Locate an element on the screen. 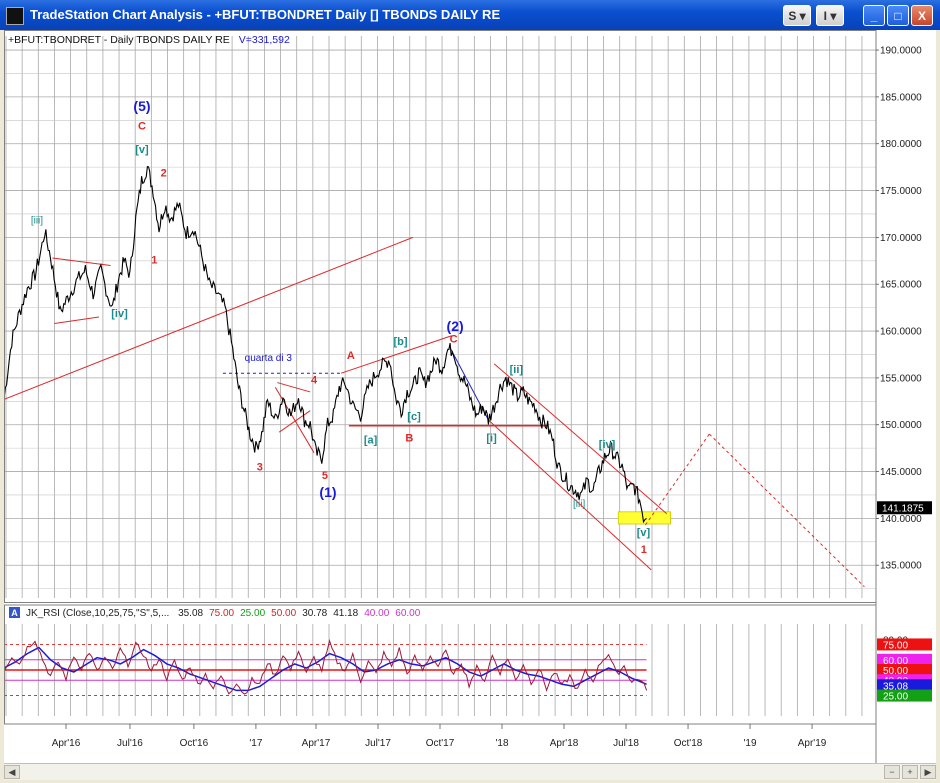 Image resolution: width=940 pixels, height=783 pixels. s-menu-button: S ▾ is located at coordinates (797, 15).